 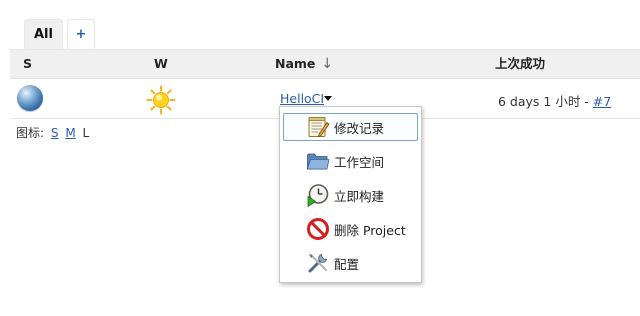 I want to click on icon-size-label: 图标:, so click(x=30, y=133).